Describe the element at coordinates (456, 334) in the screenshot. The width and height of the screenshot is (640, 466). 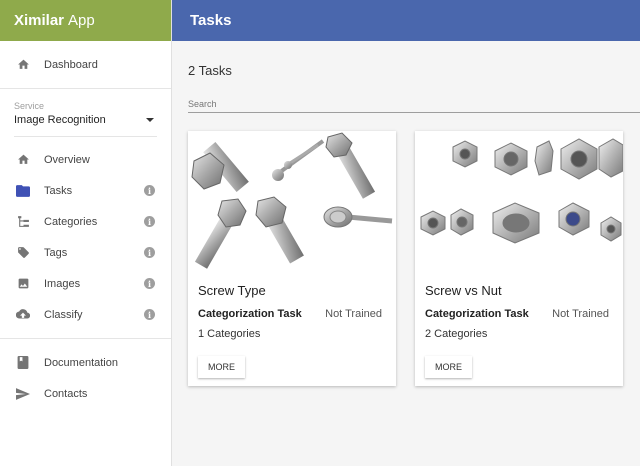
I see `category-count: 2 Categories` at that location.